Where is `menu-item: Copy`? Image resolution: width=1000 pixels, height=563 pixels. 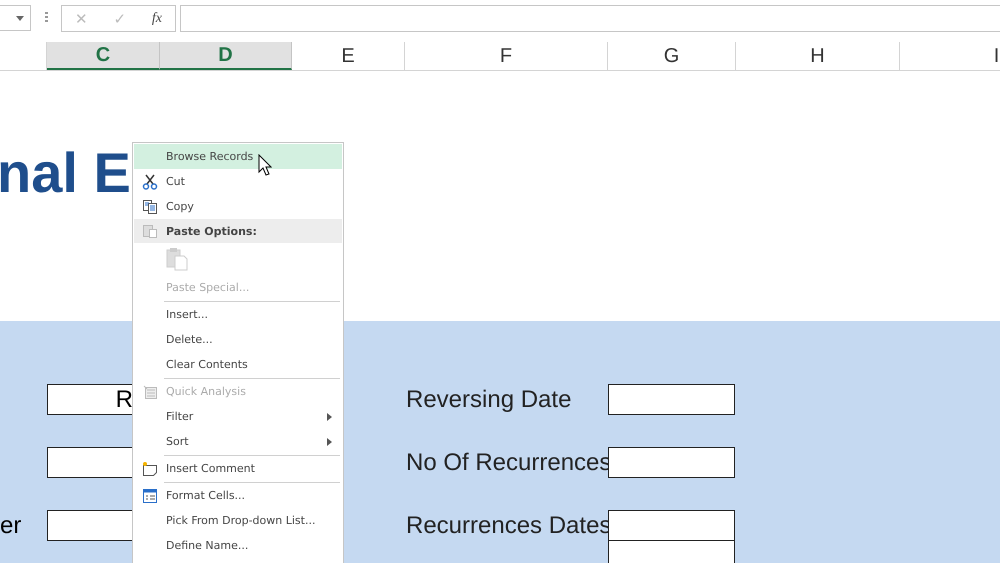 menu-item: Copy is located at coordinates (238, 206).